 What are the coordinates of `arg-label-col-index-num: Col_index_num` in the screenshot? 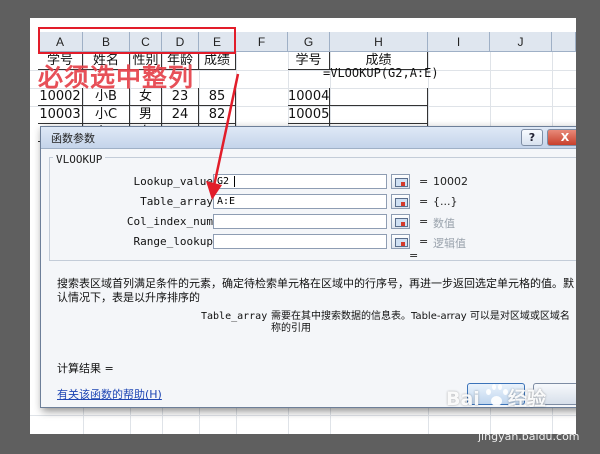 It's located at (169, 221).